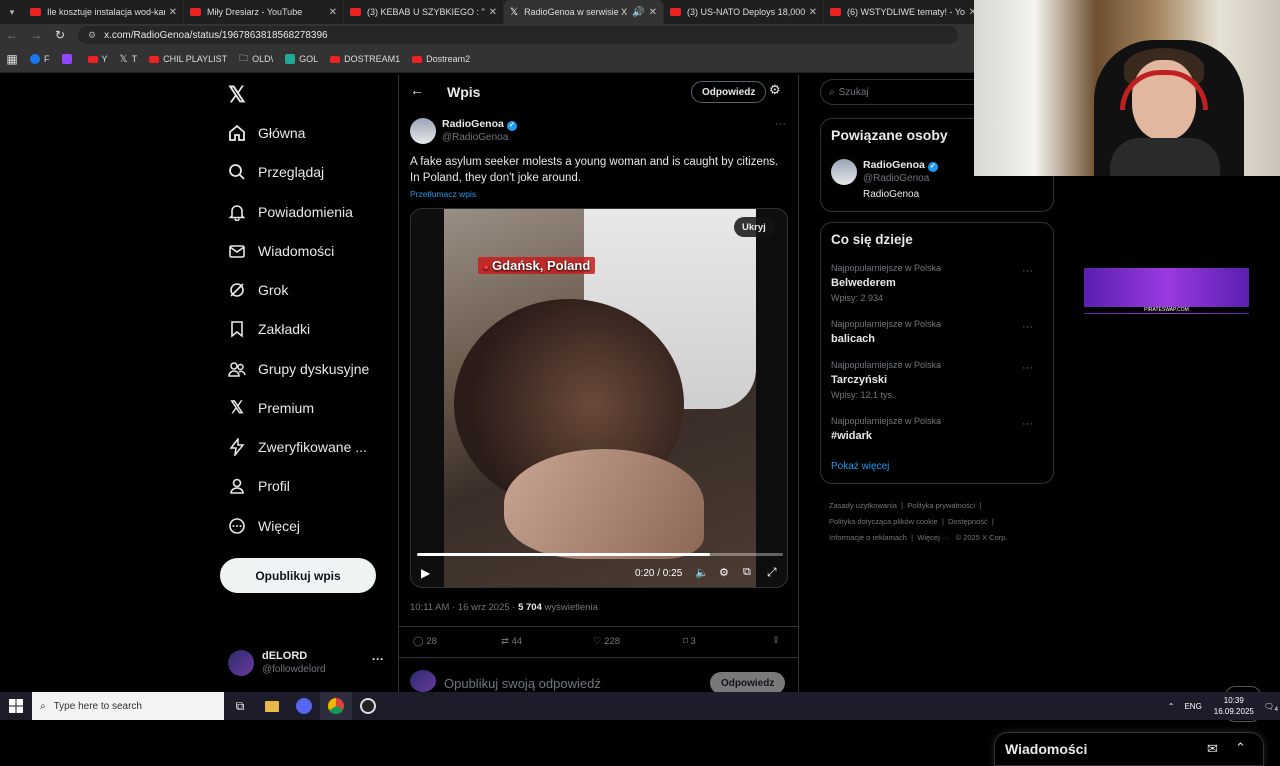  Describe the element at coordinates (883, 521) in the screenshot. I see `footer-link: Polityka dotycząca plików cookie` at that location.